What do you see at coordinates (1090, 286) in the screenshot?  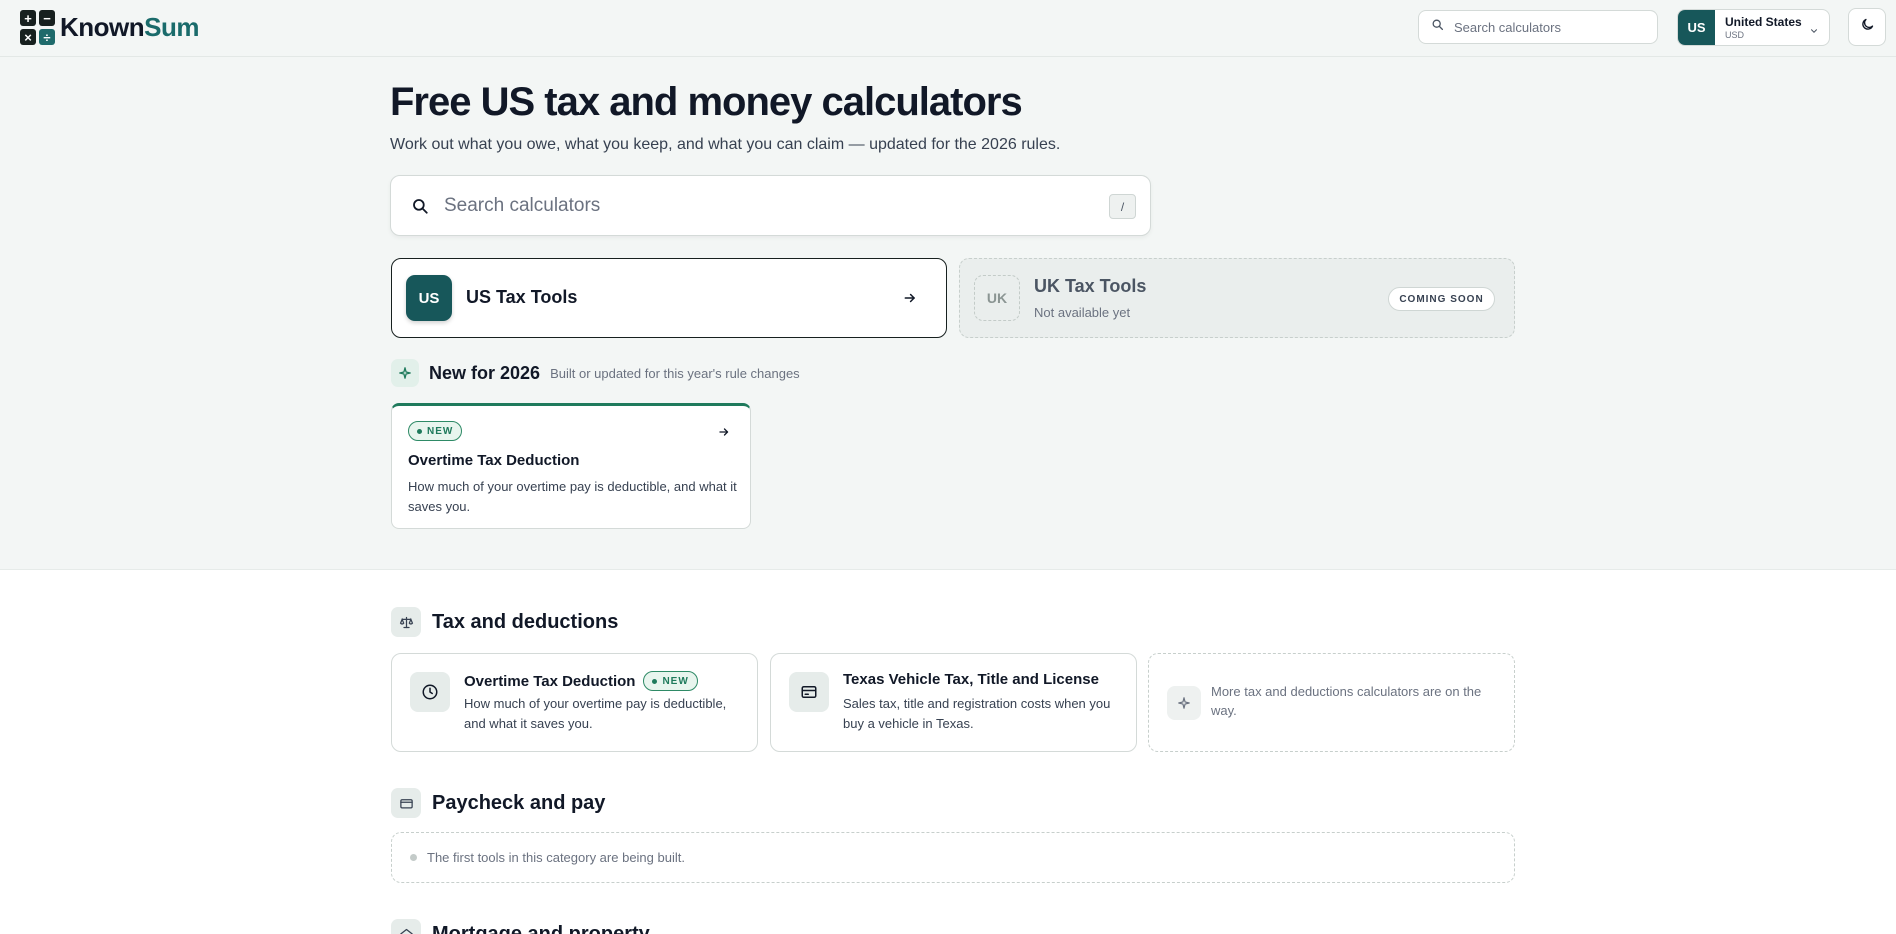 I see `uk-tax-tools-title: UK Tax Tools` at bounding box center [1090, 286].